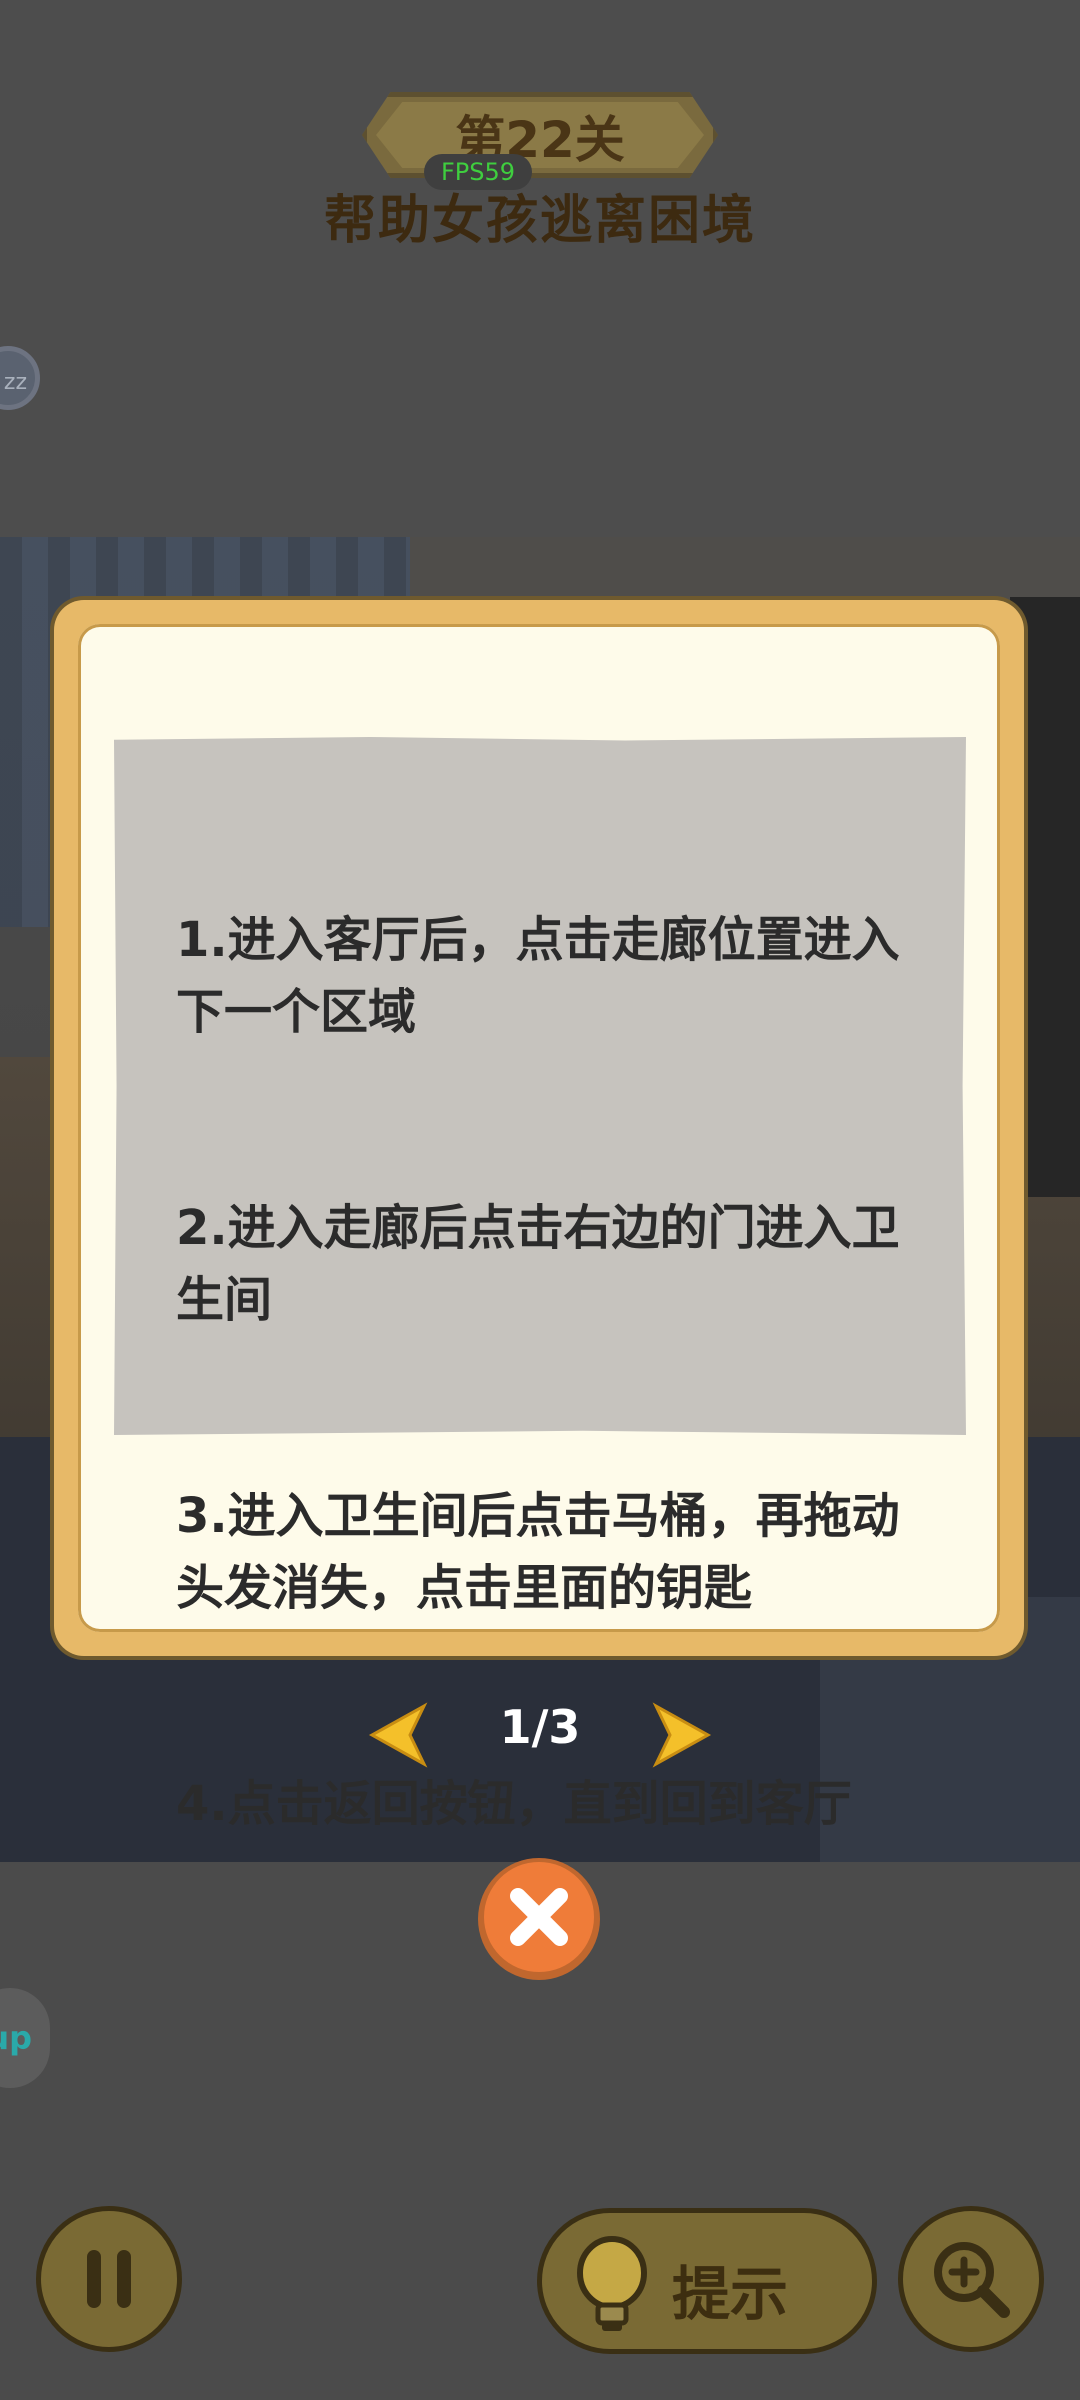 Image resolution: width=1080 pixels, height=2400 pixels. Describe the element at coordinates (540, 140) in the screenshot. I see `level-title: 第22关` at that location.